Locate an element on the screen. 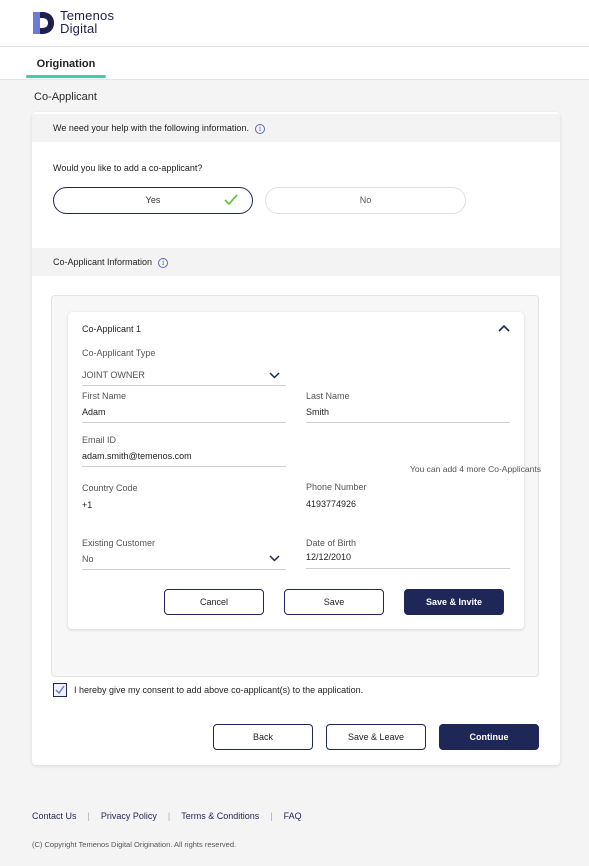  back-button: Back is located at coordinates (263, 737).